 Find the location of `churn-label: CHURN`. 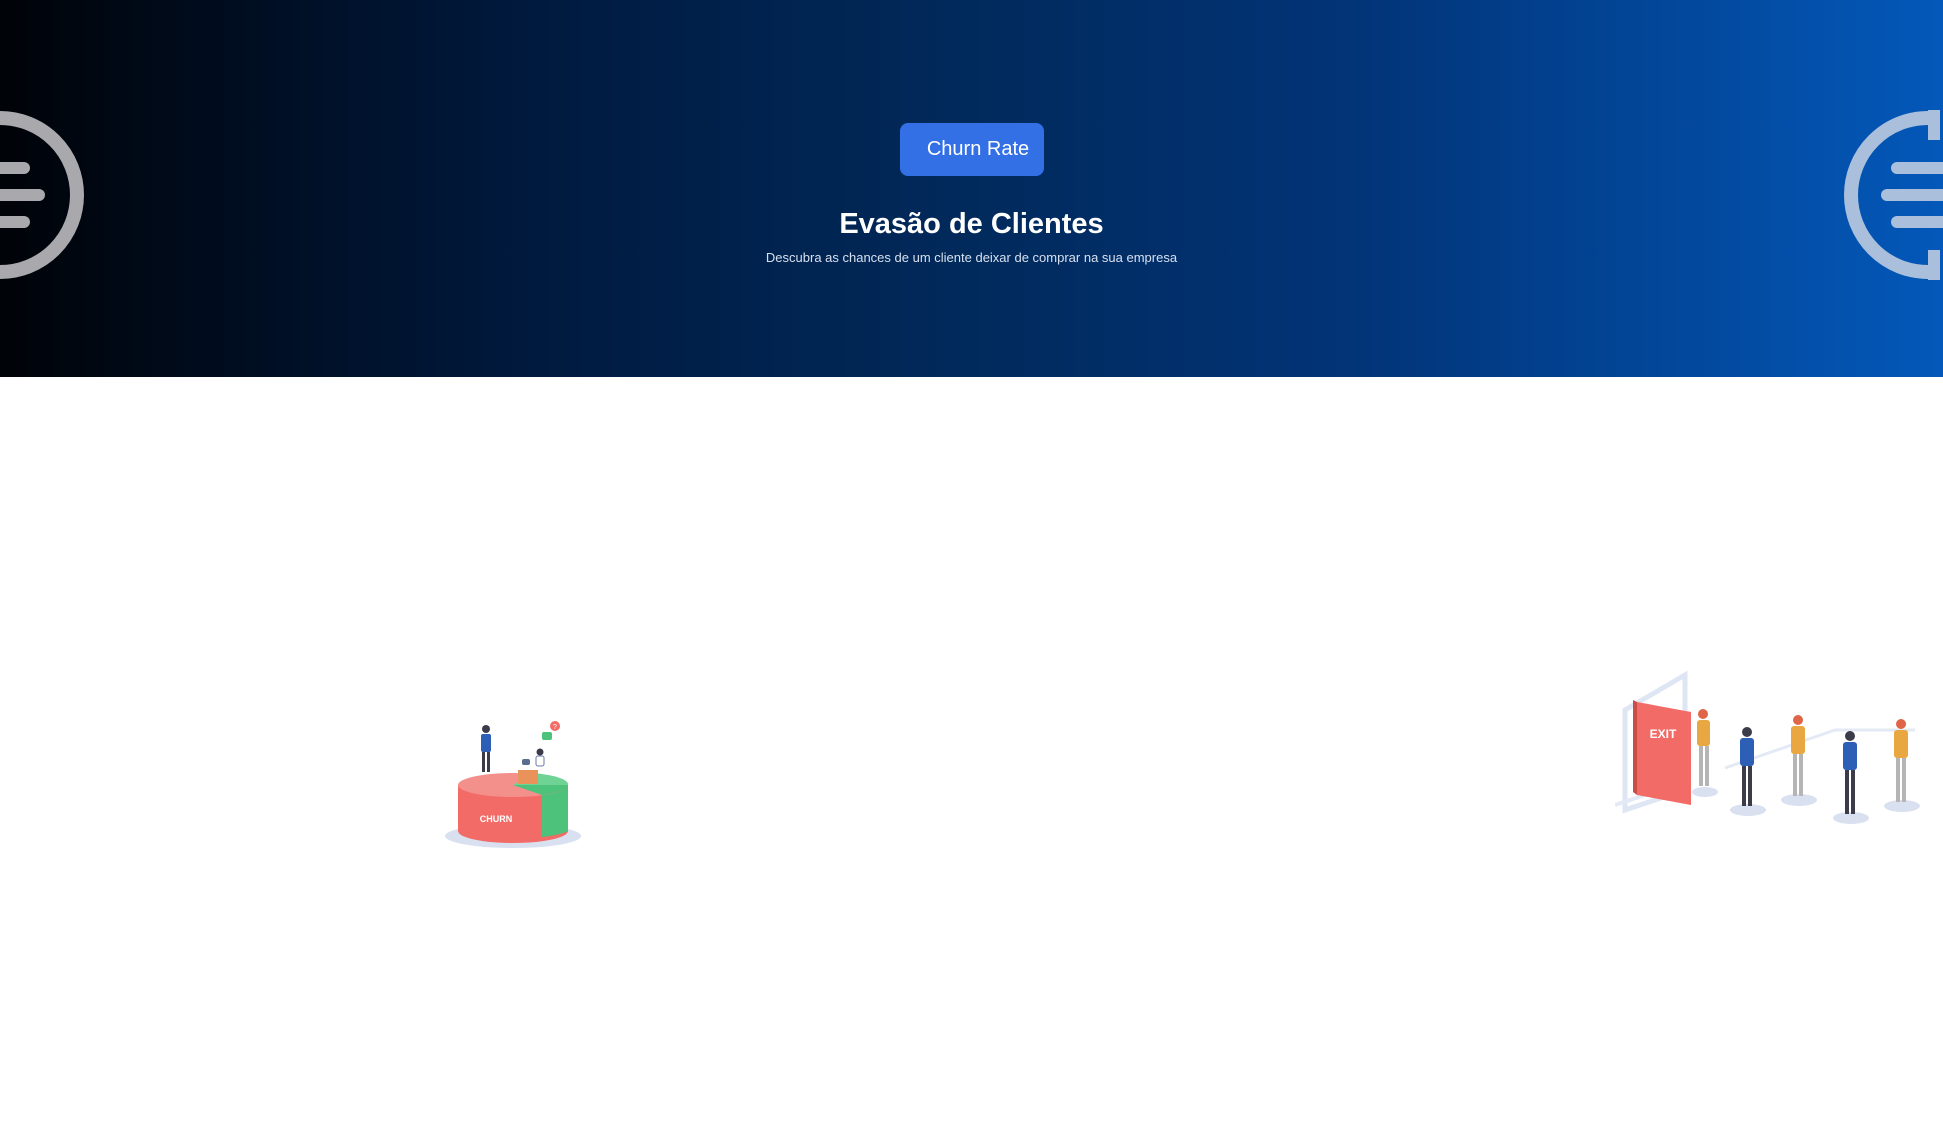

churn-label: CHURN is located at coordinates (496, 819).